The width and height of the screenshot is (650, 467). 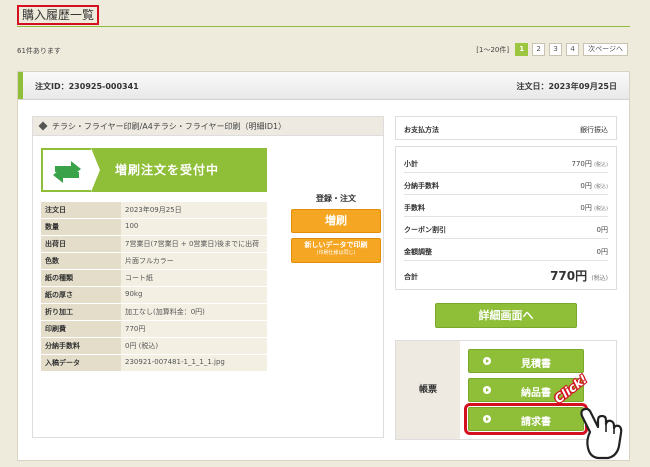 I want to click on page-4-button: 4, so click(x=573, y=49).